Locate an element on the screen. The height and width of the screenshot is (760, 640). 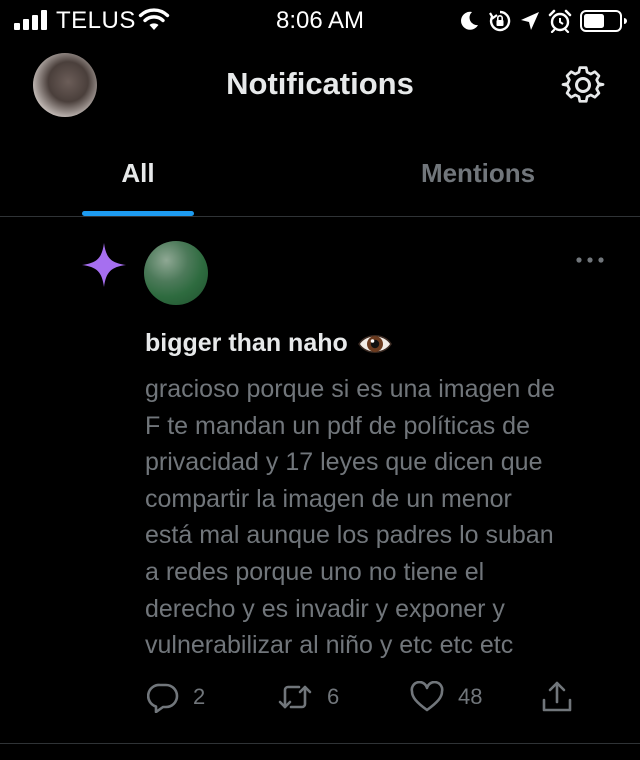
battery-icon is located at coordinates (603, 21).